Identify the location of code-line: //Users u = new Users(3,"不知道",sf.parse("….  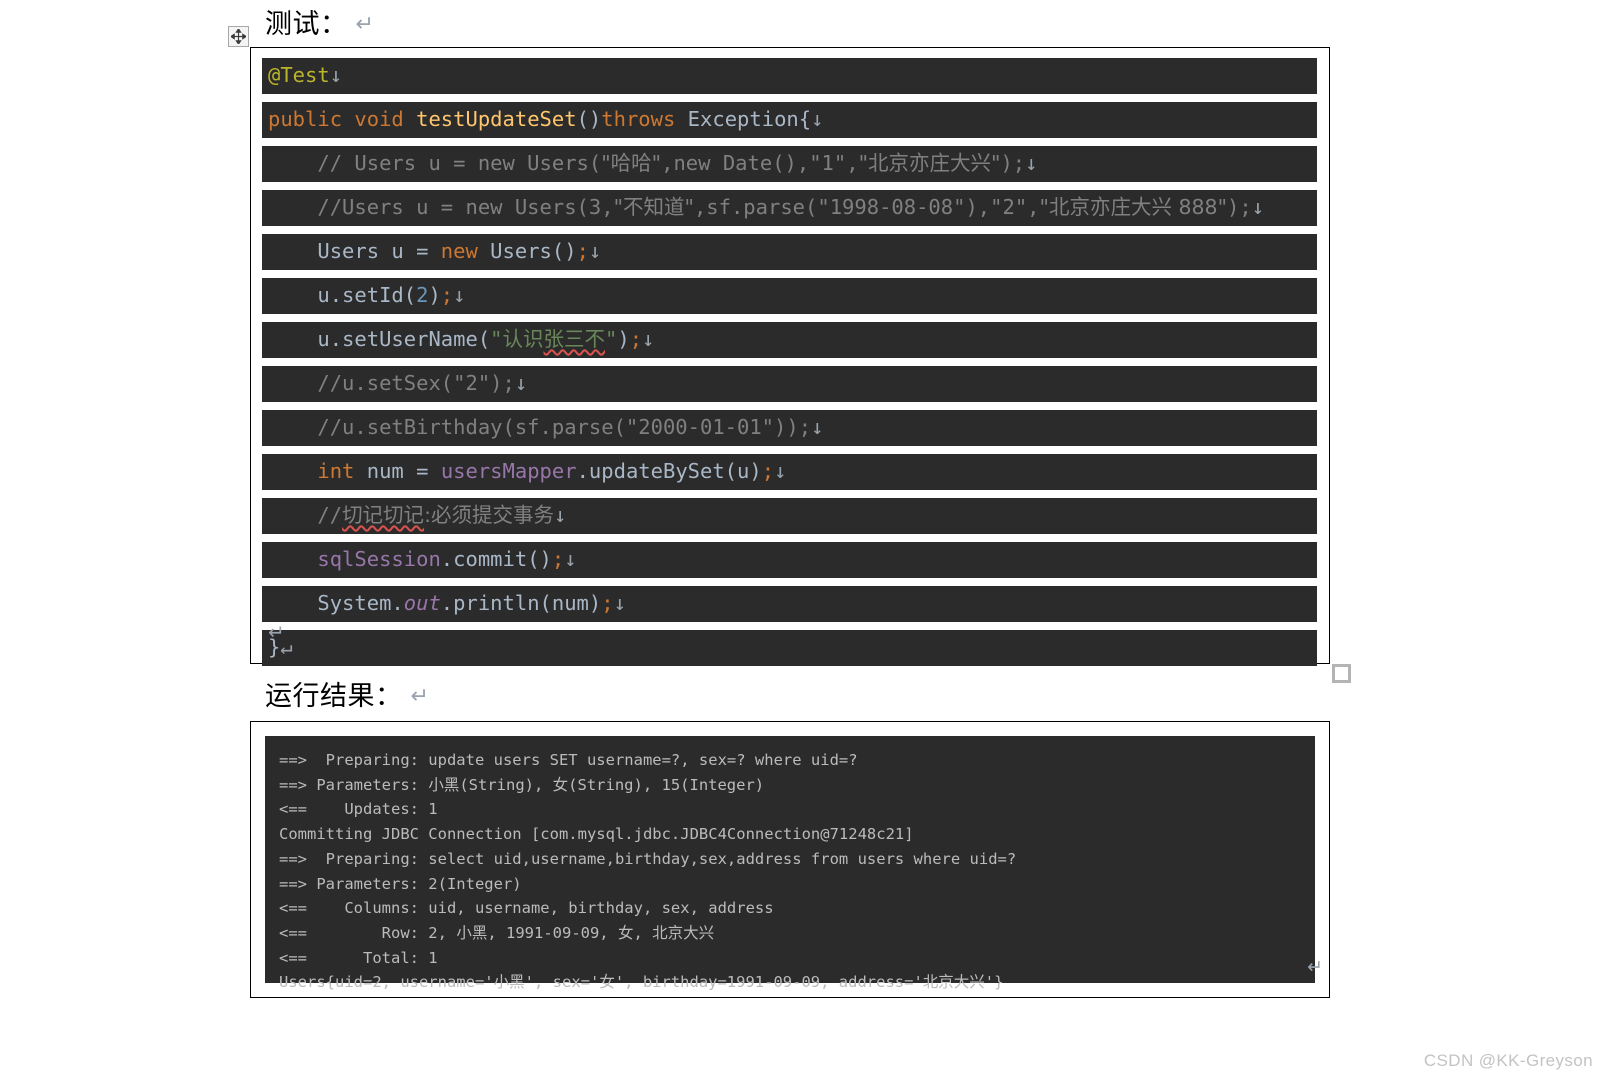
(789, 208).